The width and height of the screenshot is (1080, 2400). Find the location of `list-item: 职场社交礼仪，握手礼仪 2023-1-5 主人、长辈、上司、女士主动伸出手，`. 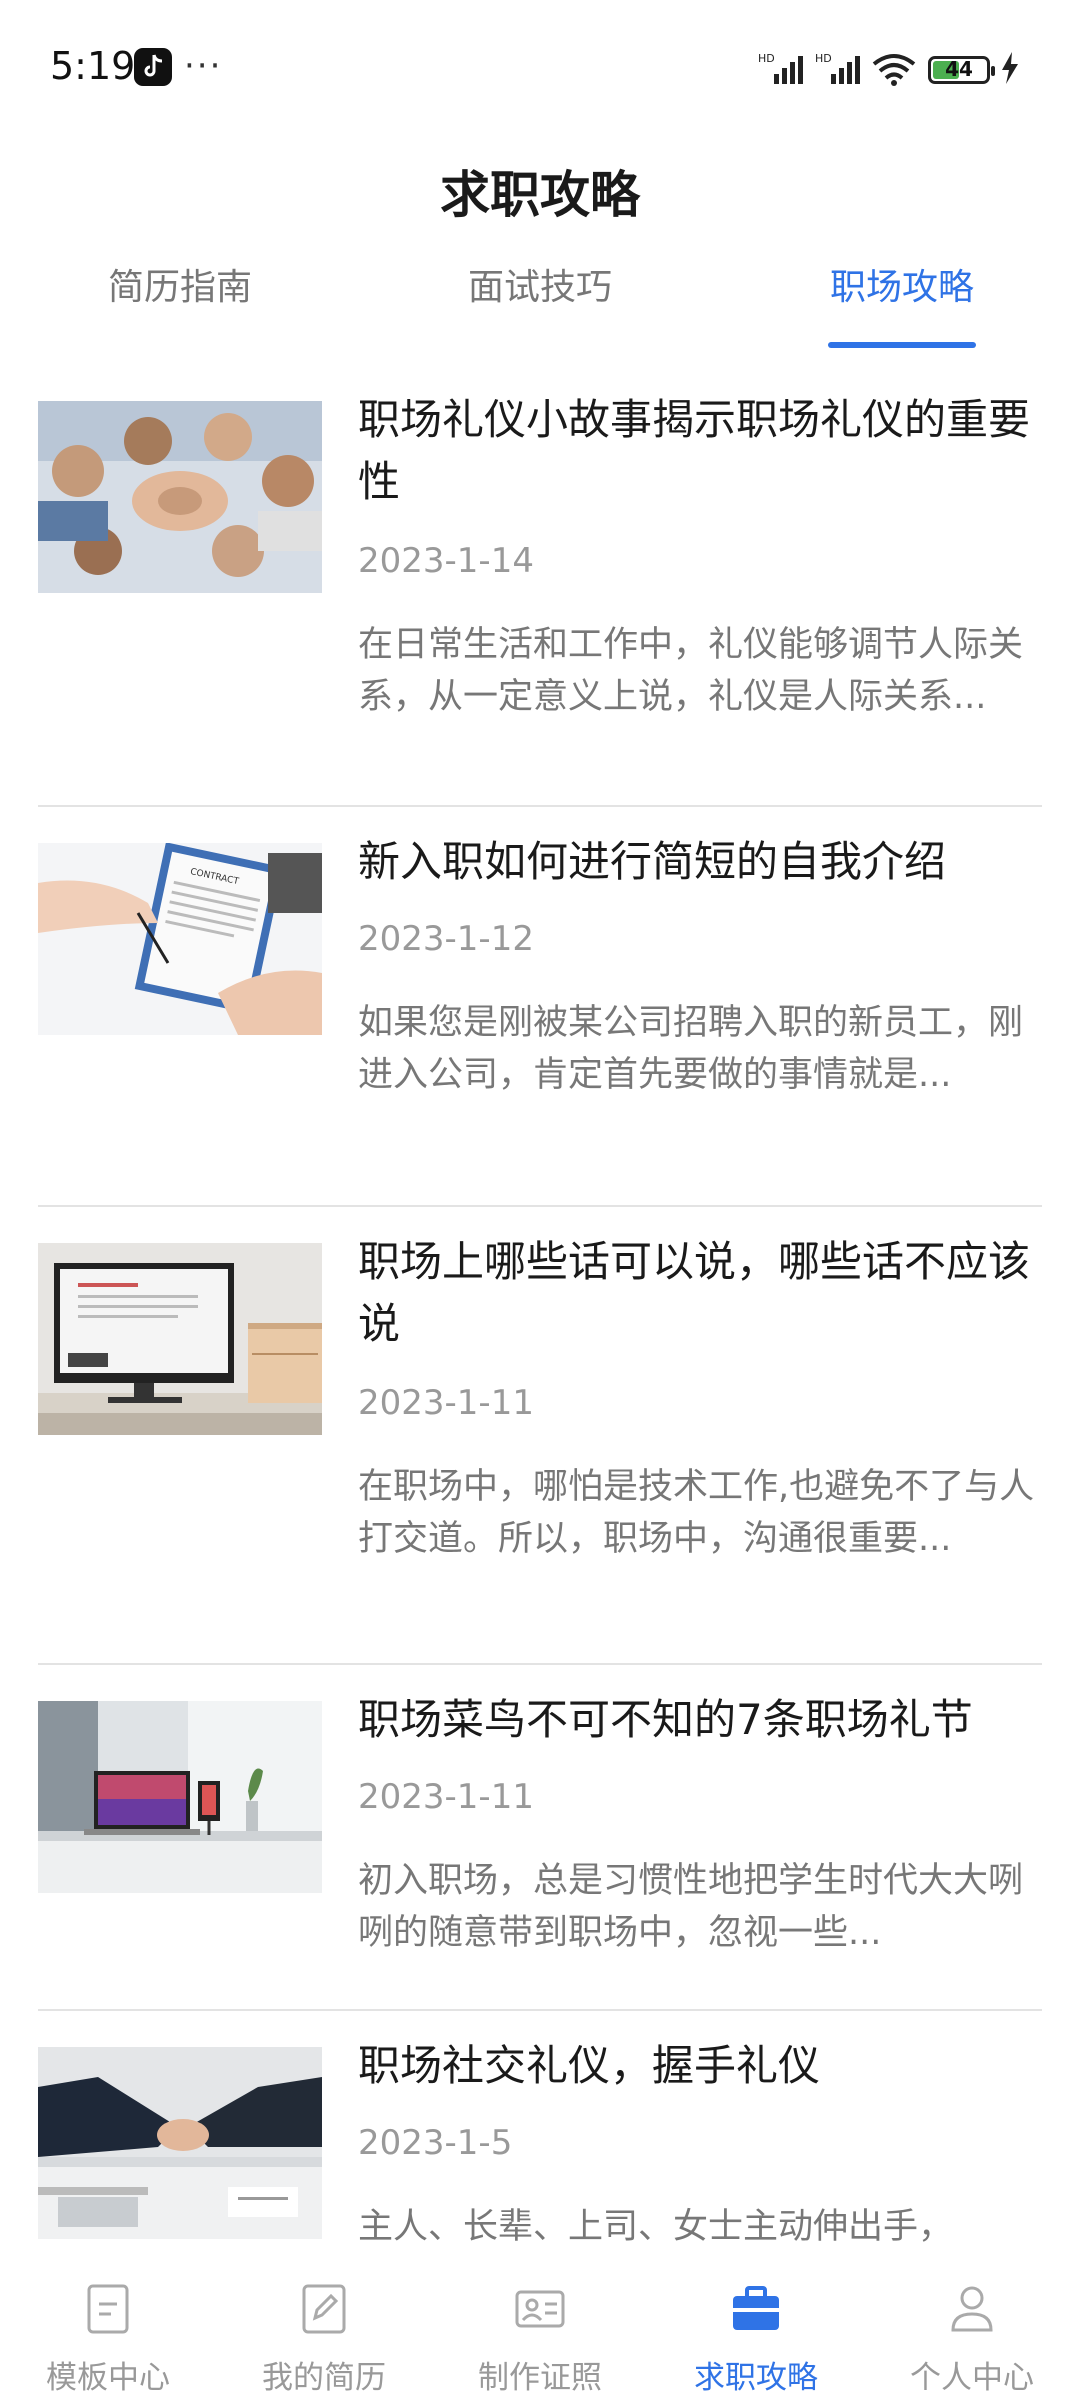

list-item: 职场社交礼仪，握手礼仪 2023-1-5 主人、长辈、上司、女士主动伸出手， is located at coordinates (540, 2135).